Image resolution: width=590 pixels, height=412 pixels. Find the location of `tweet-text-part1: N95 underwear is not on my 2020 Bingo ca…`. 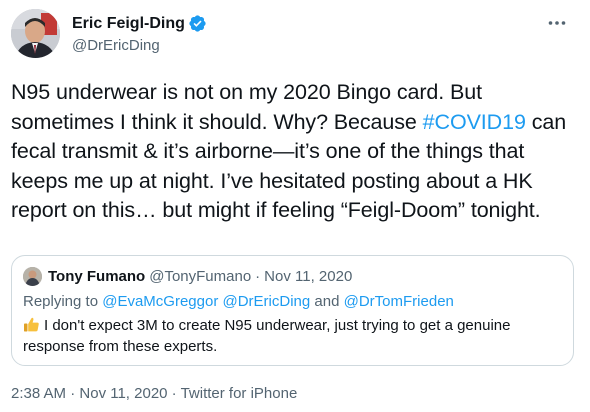

tweet-text-part1: N95 underwear is not on my 2020 Bingo ca… is located at coordinates (246, 107).